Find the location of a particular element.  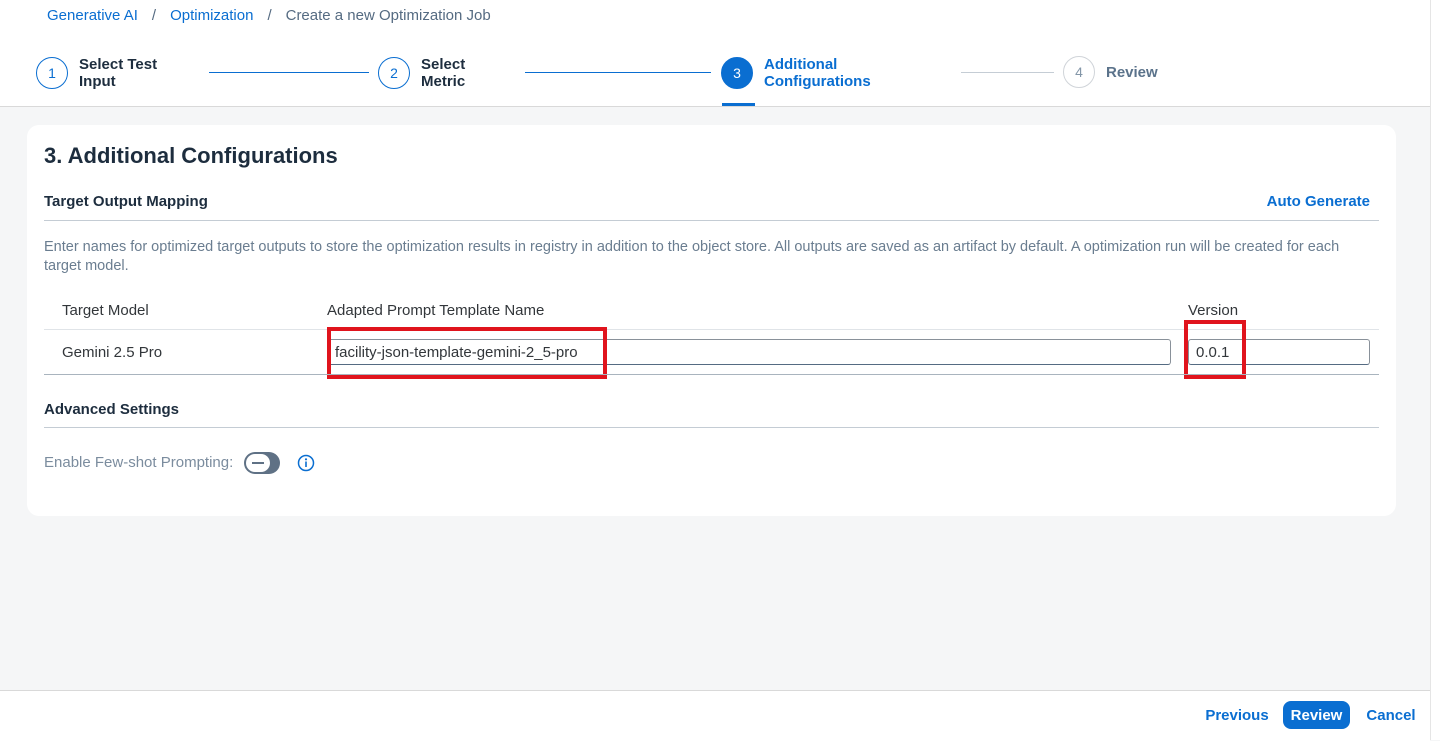

auto-generate-link: Auto Generate is located at coordinates (1318, 201).